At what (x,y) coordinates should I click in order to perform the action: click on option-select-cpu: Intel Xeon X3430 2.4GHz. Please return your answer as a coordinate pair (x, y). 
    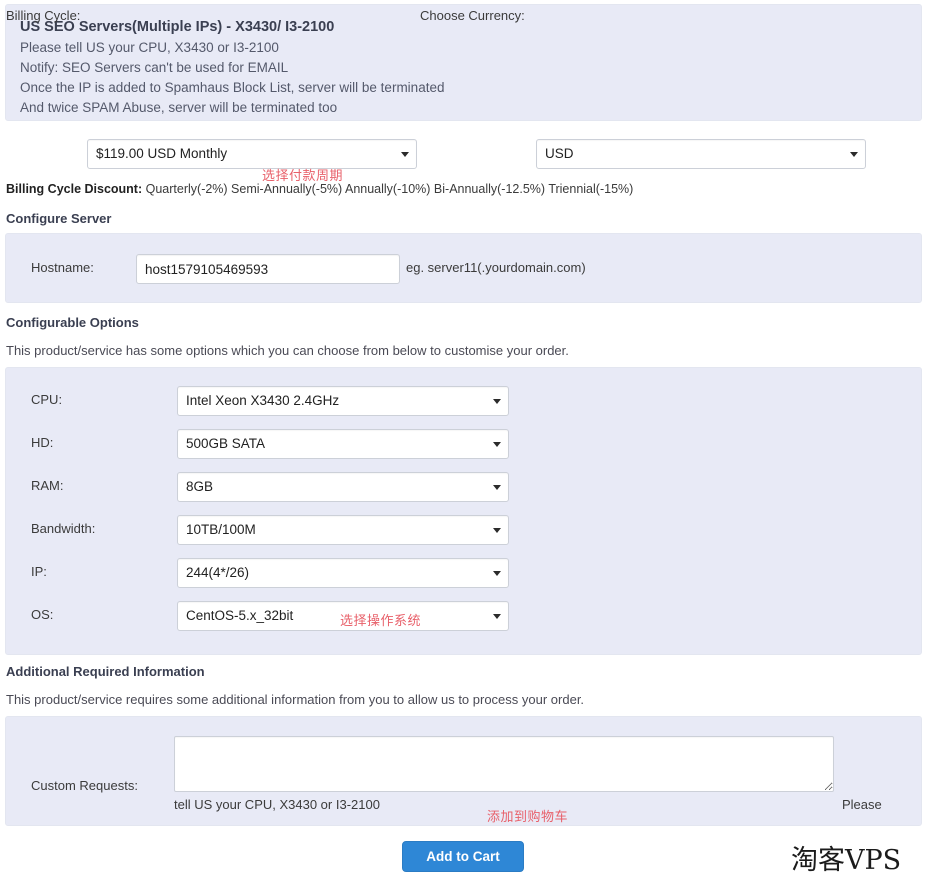
    Looking at the image, I should click on (343, 401).